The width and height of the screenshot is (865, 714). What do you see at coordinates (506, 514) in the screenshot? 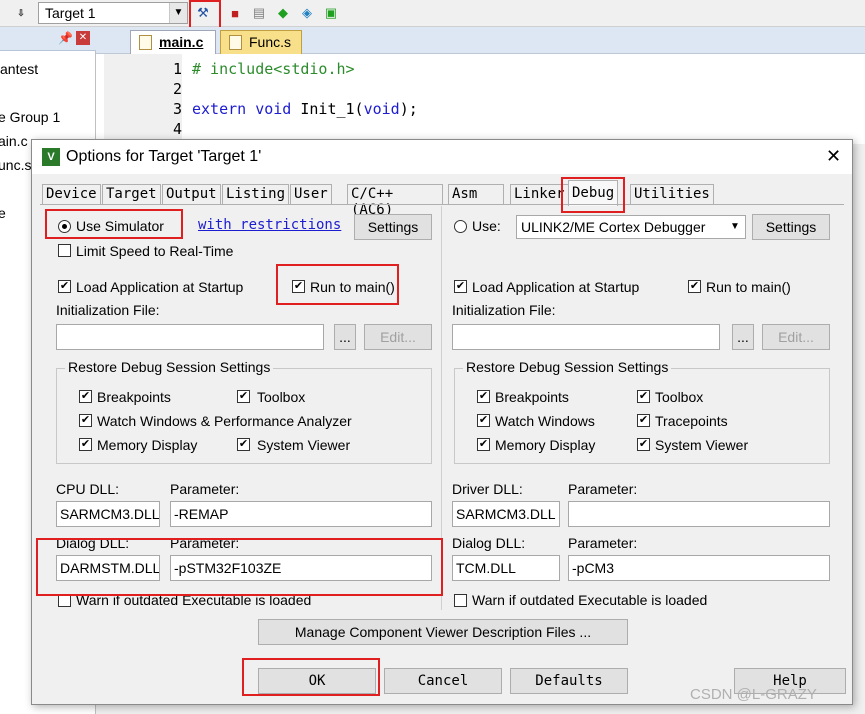
I see `driver-dll-input: SARMCM3.DLL` at bounding box center [506, 514].